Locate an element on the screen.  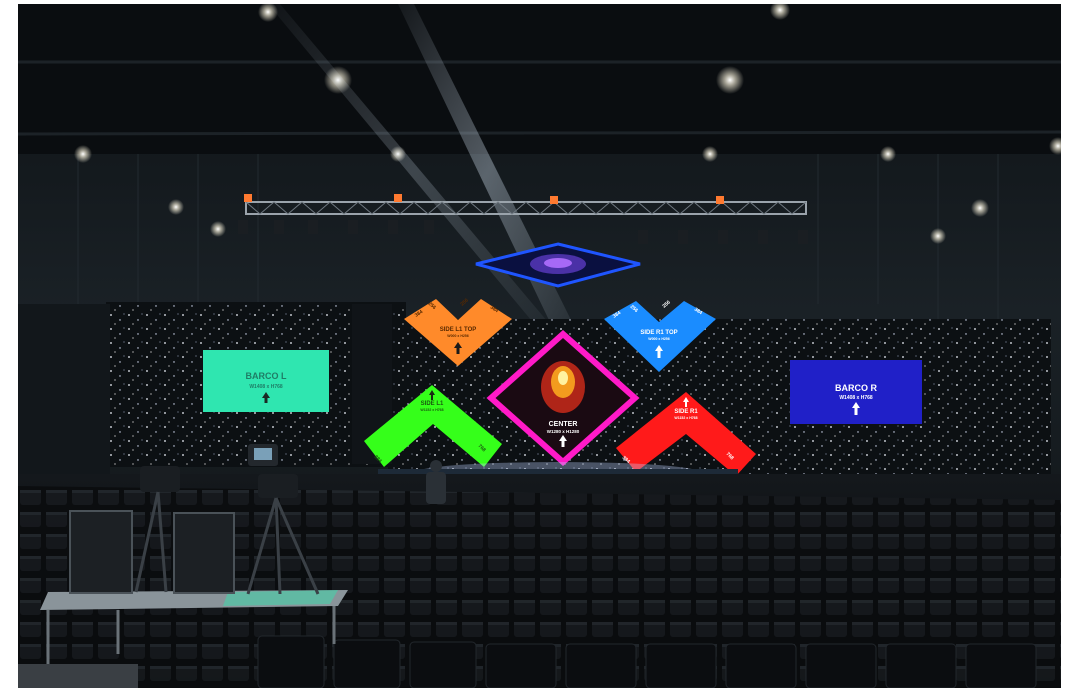
screen-barco-left: BARCO L W1408 x H768 is located at coordinates (266, 381).